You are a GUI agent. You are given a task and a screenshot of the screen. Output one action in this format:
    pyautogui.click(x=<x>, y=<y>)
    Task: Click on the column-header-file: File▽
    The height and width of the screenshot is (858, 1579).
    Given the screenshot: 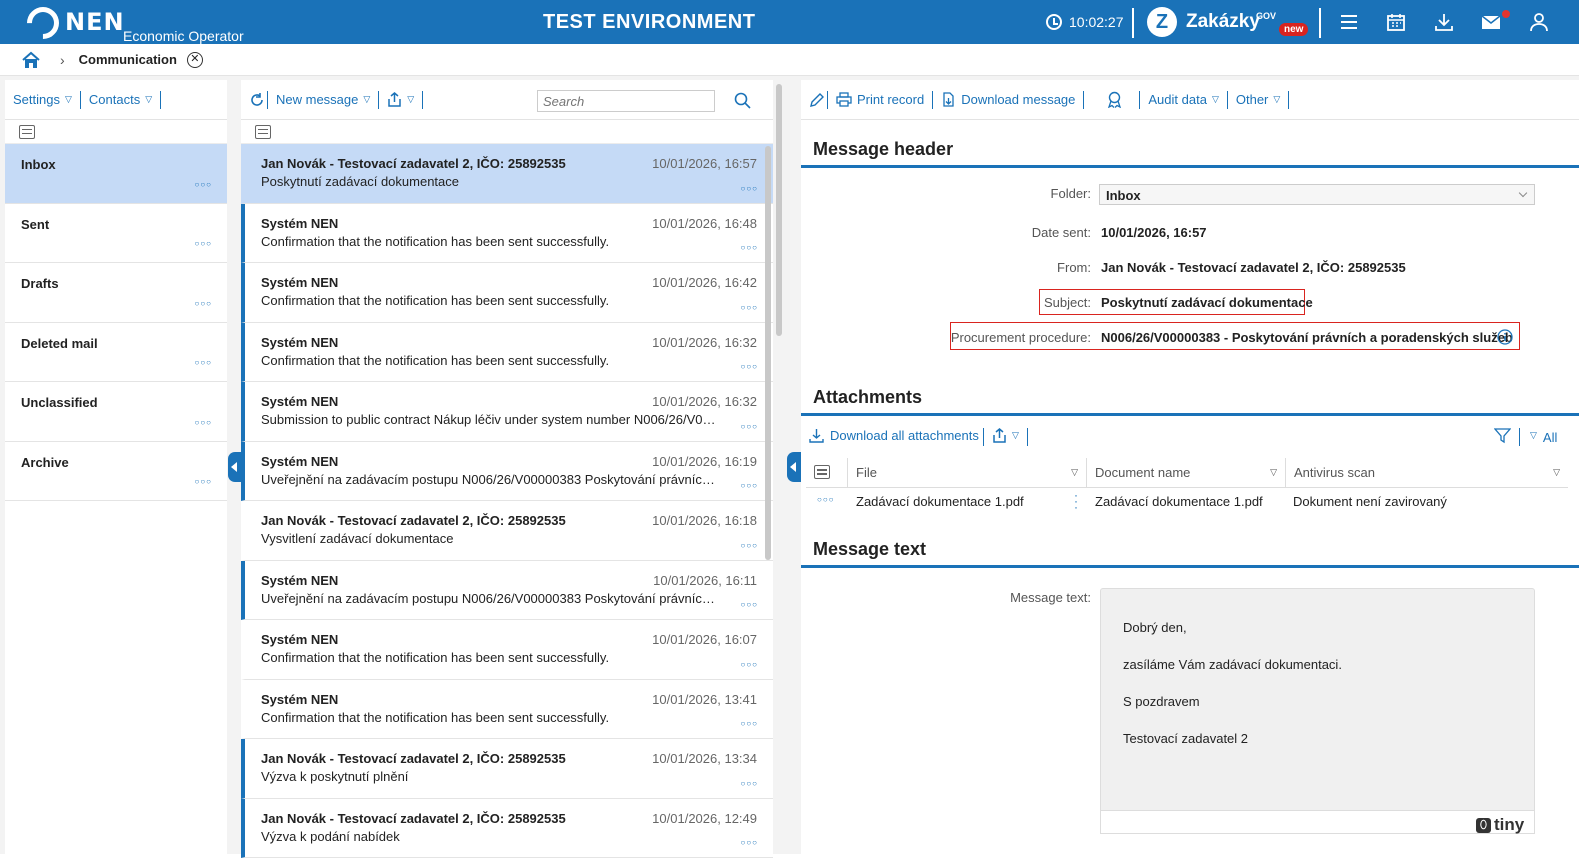 What is the action you would take?
    pyautogui.click(x=967, y=473)
    